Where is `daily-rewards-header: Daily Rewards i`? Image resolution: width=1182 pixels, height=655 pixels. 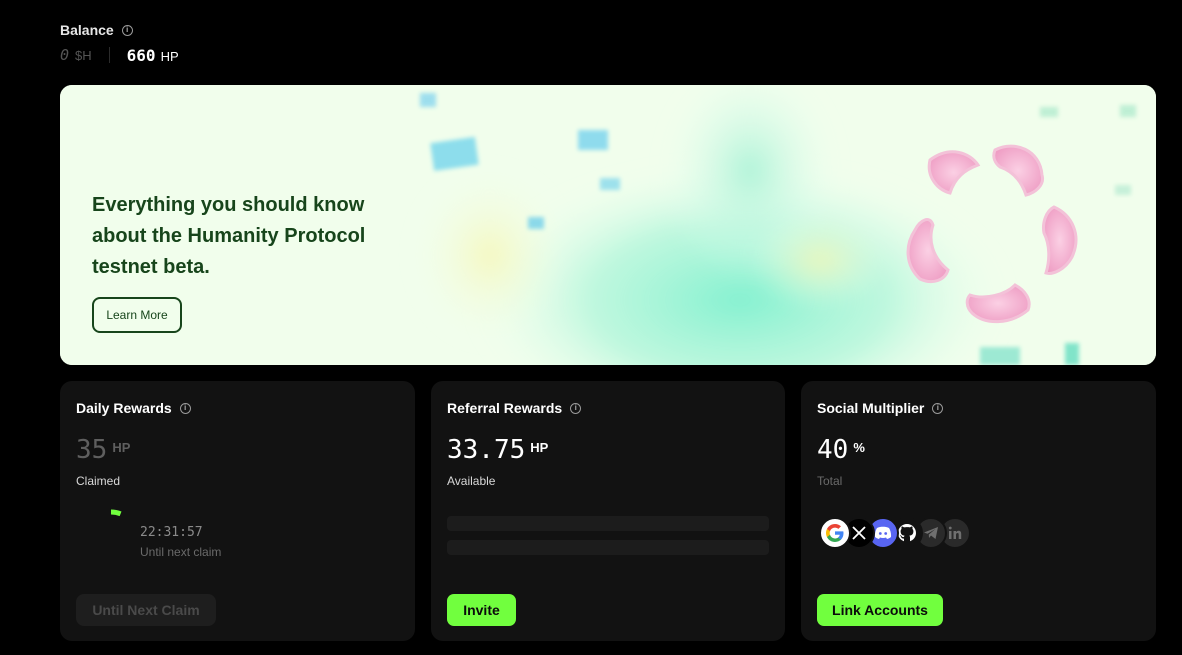 daily-rewards-header: Daily Rewards i is located at coordinates (133, 408).